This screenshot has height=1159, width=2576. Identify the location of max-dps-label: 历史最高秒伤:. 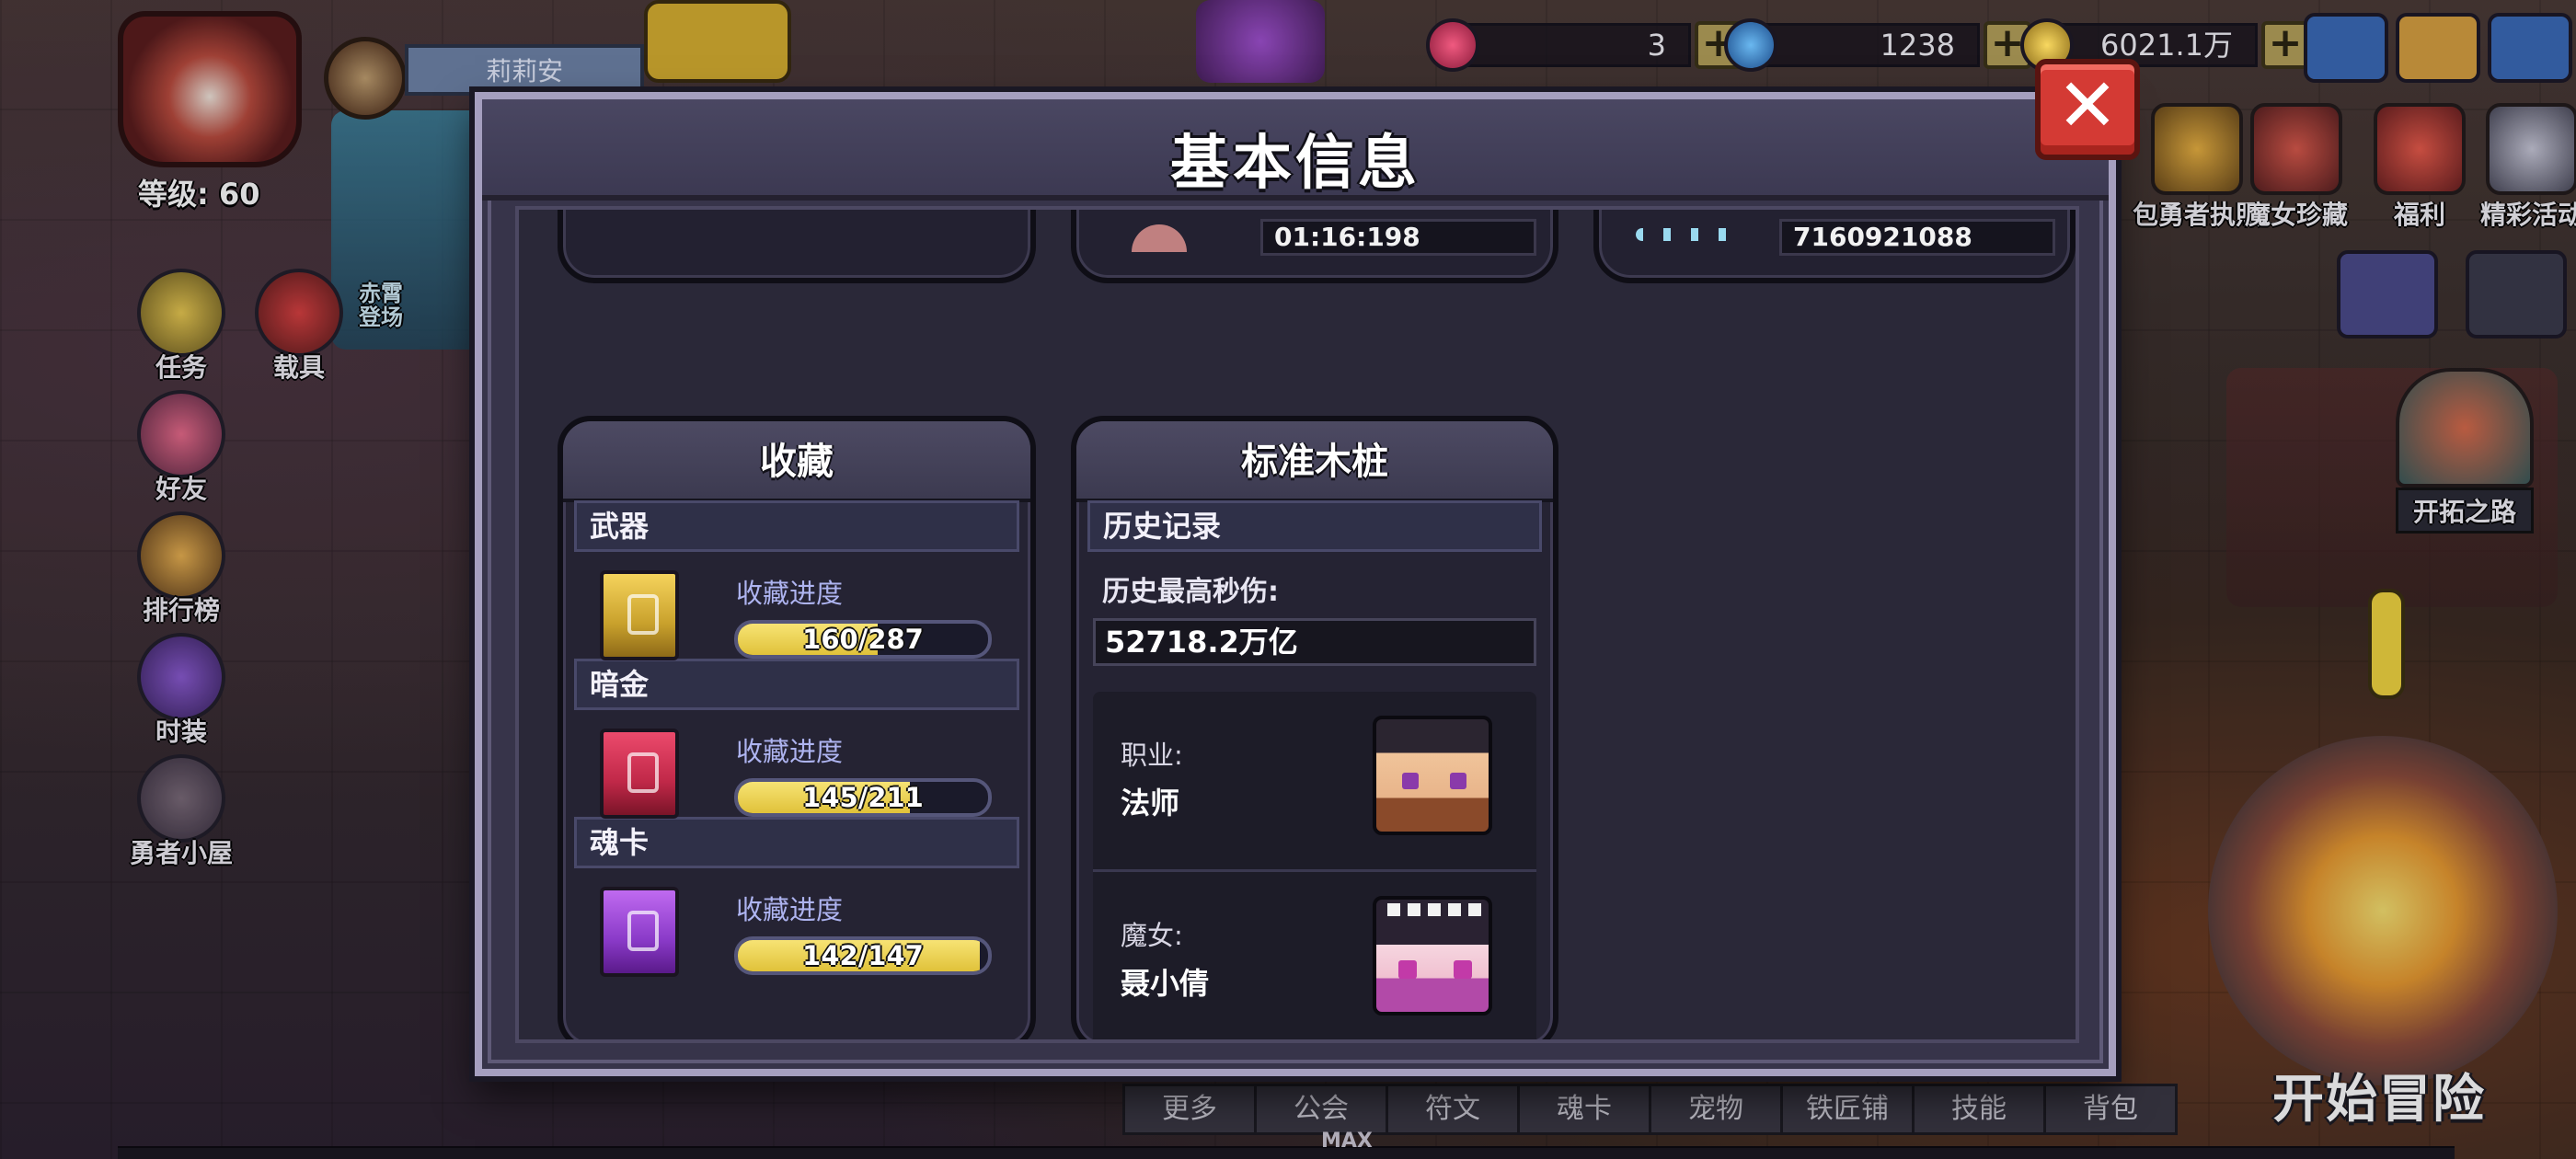
(1190, 592).